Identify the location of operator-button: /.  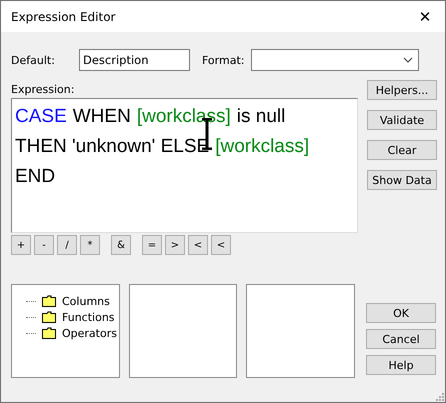
(67, 245).